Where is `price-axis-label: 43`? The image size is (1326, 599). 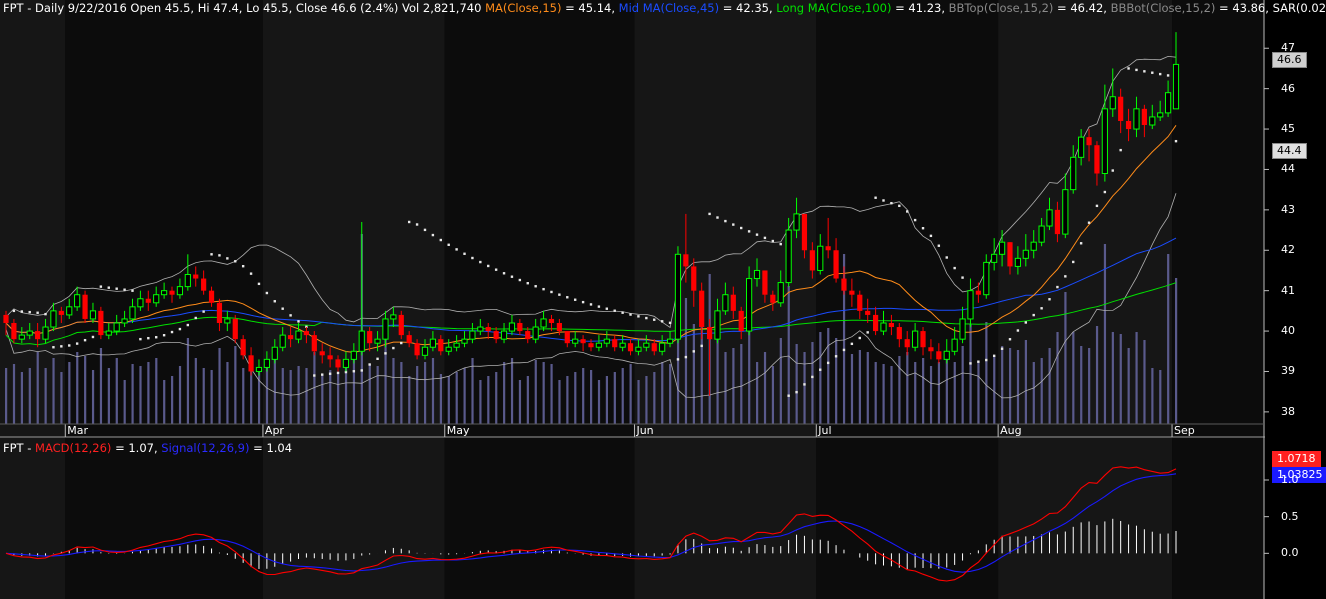 price-axis-label: 43 is located at coordinates (1288, 209).